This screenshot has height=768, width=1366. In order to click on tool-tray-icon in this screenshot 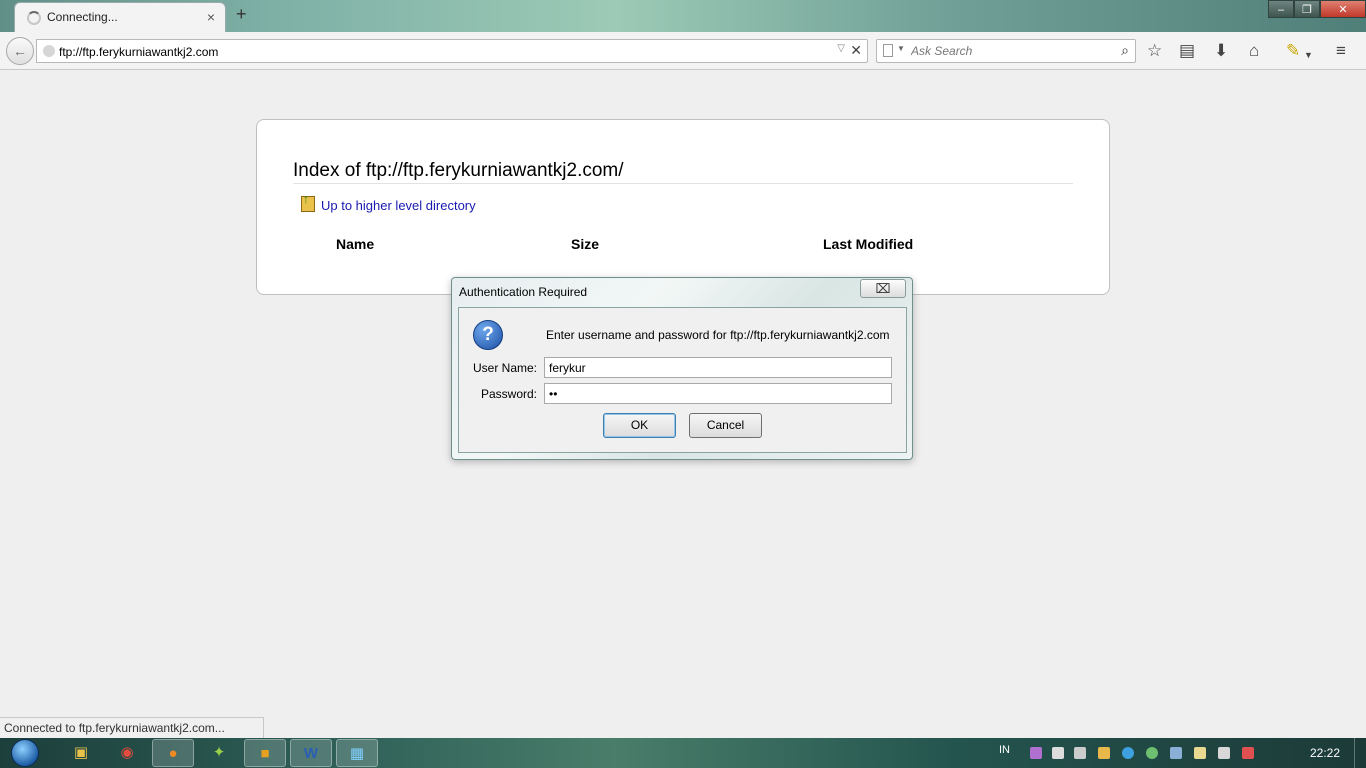, I will do `click(1104, 753)`.